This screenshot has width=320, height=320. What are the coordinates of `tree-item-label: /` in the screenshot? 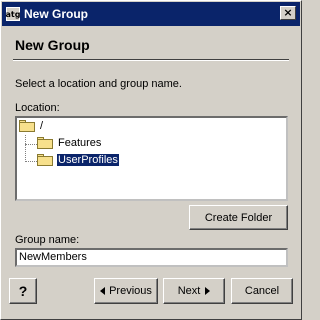 It's located at (42, 126).